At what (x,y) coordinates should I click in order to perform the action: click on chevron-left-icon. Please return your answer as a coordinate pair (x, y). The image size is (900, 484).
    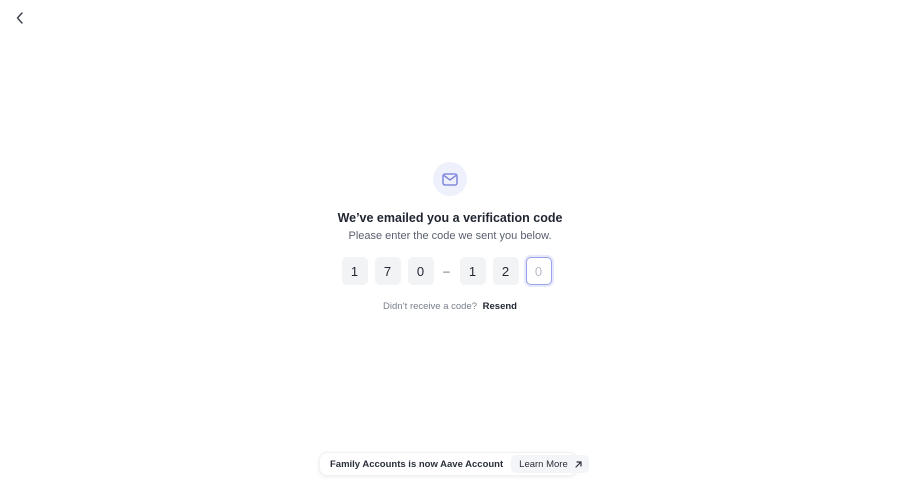
    Looking at the image, I should click on (19, 18).